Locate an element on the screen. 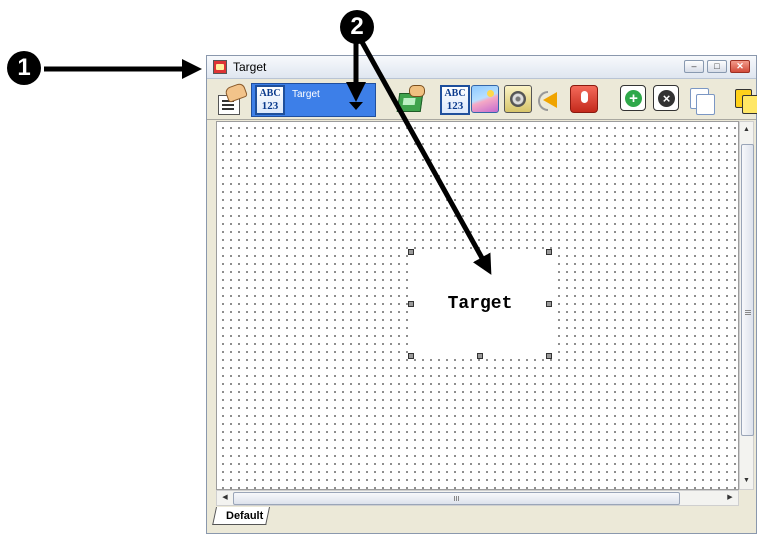 This screenshot has width=757, height=534. text-icon: ABC 123 is located at coordinates (455, 100).